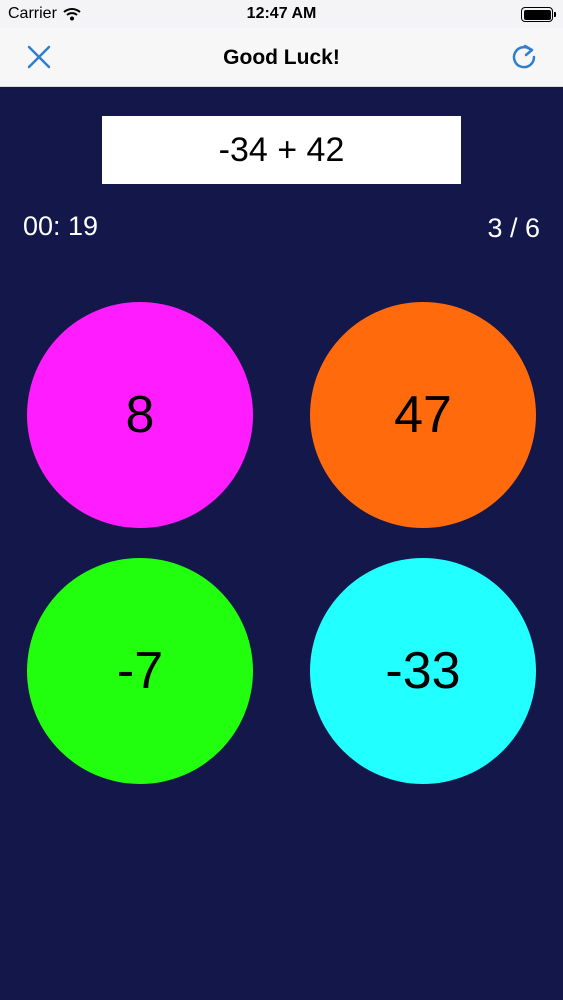  I want to click on question-text: -34 + 42, so click(281, 149).